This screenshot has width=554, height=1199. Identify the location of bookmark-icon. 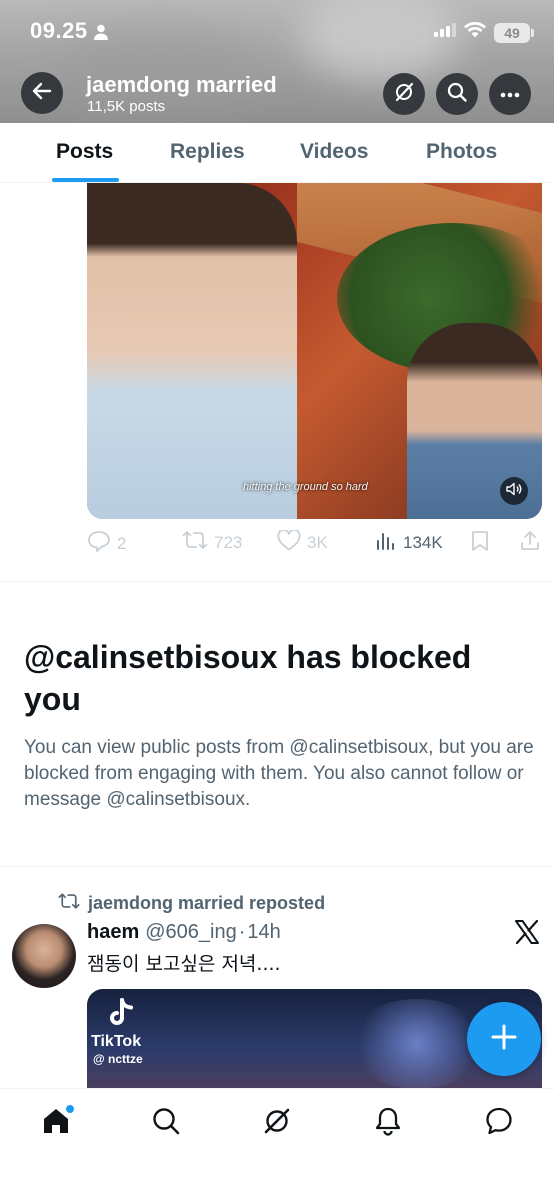
(480, 543).